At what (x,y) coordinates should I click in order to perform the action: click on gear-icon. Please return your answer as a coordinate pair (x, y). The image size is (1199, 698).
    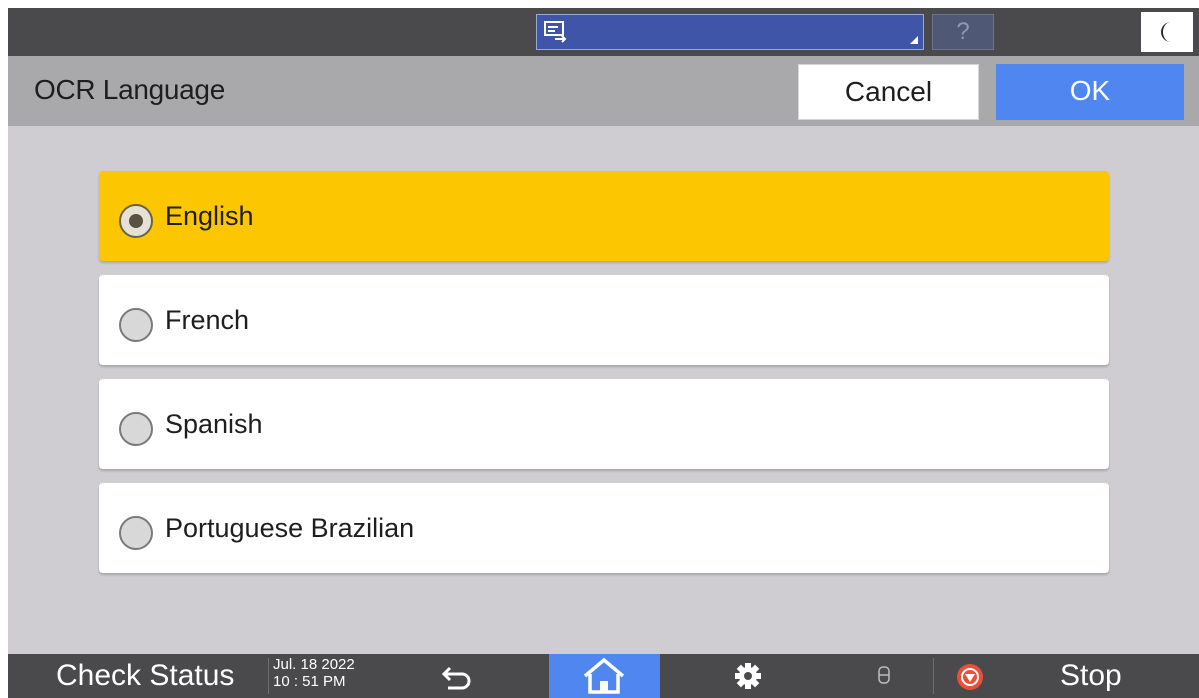
    Looking at the image, I should click on (748, 676).